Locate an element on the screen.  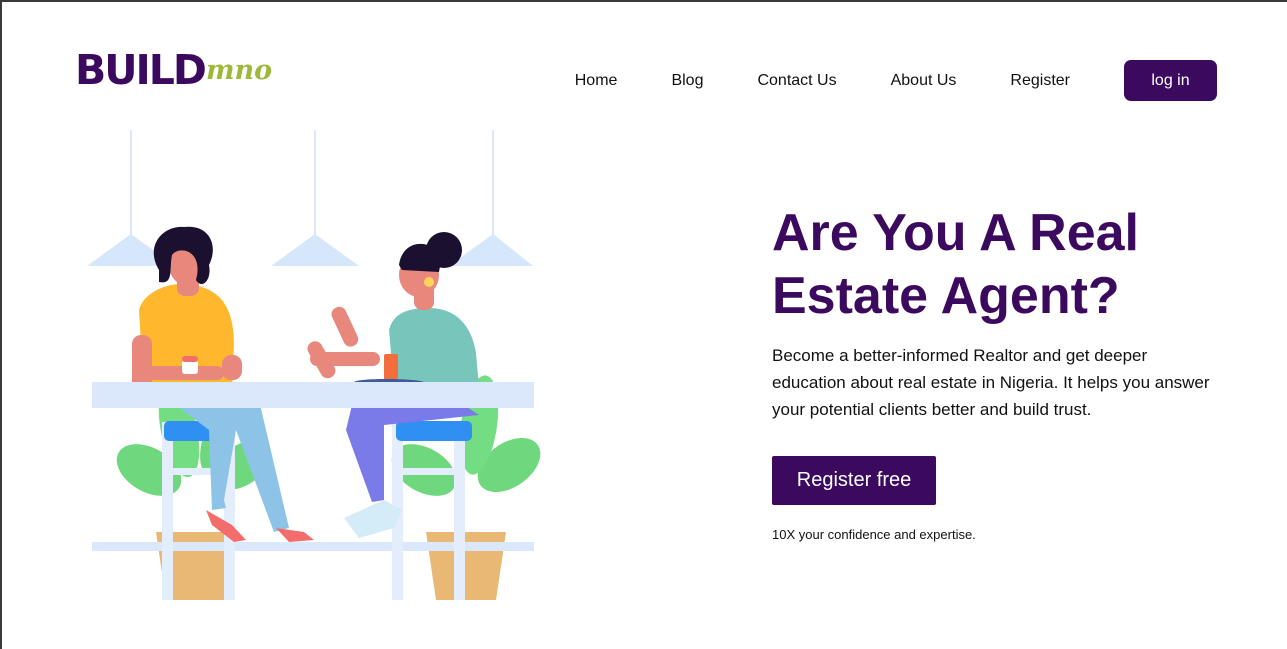
nav-link-register: Register is located at coordinates (1040, 81).